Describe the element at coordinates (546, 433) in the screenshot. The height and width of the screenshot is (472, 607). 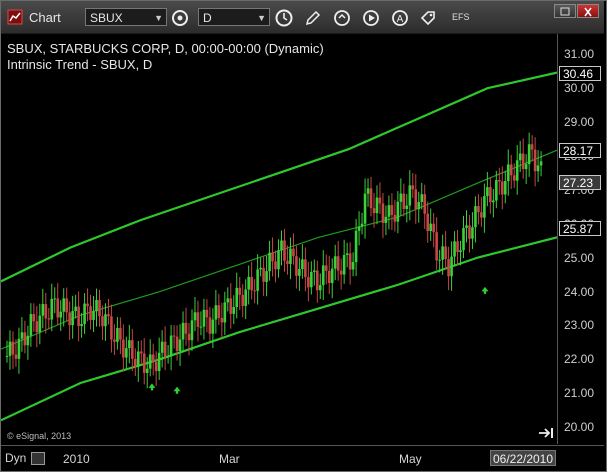
I see `jump-to-end-icon` at that location.